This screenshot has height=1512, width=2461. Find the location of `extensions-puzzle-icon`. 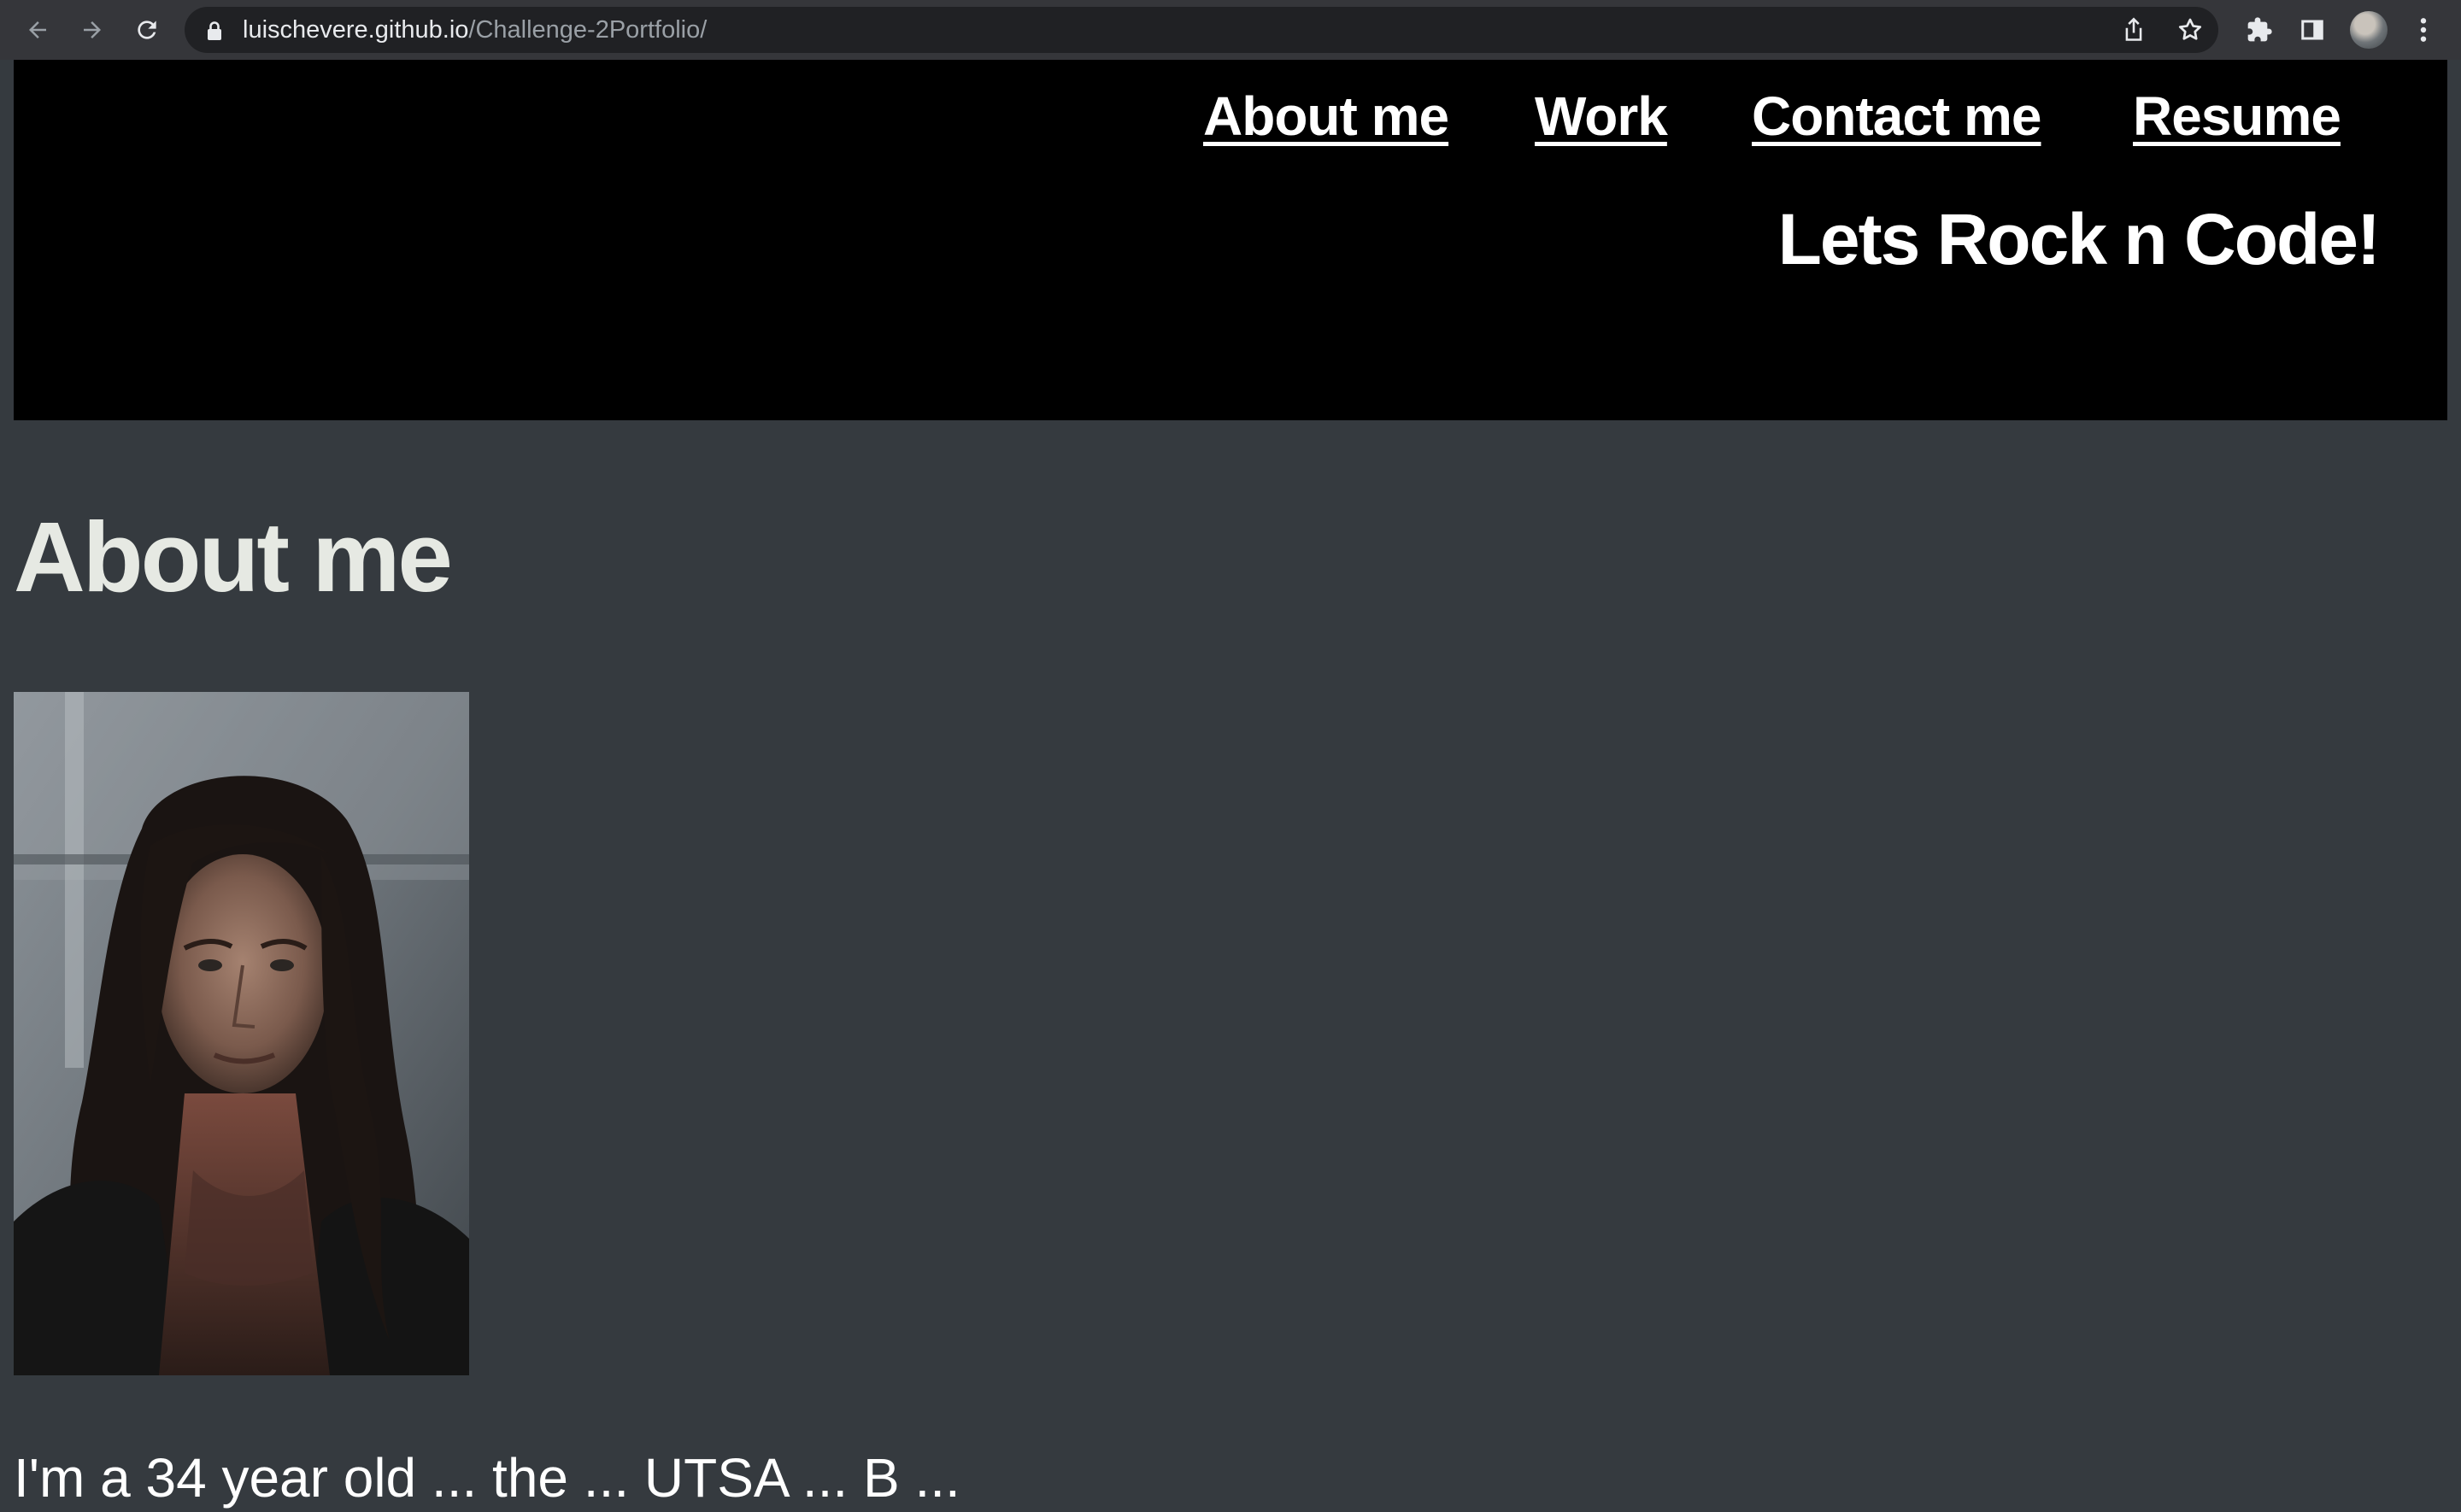

extensions-puzzle-icon is located at coordinates (2259, 29).